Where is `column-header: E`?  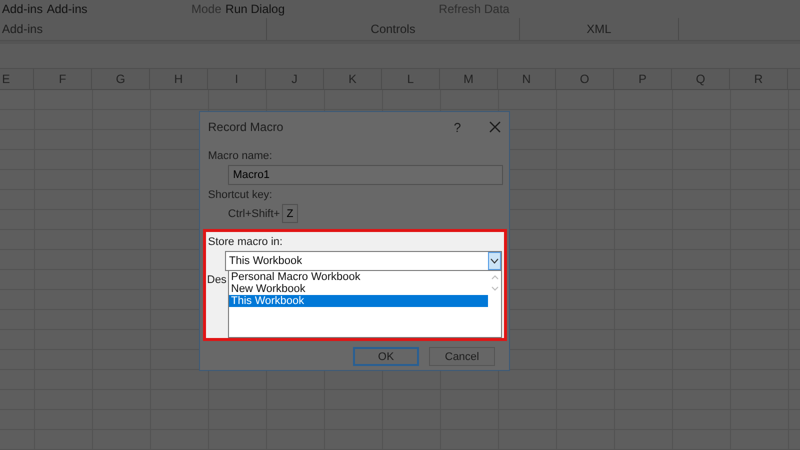 column-header: E is located at coordinates (17, 79).